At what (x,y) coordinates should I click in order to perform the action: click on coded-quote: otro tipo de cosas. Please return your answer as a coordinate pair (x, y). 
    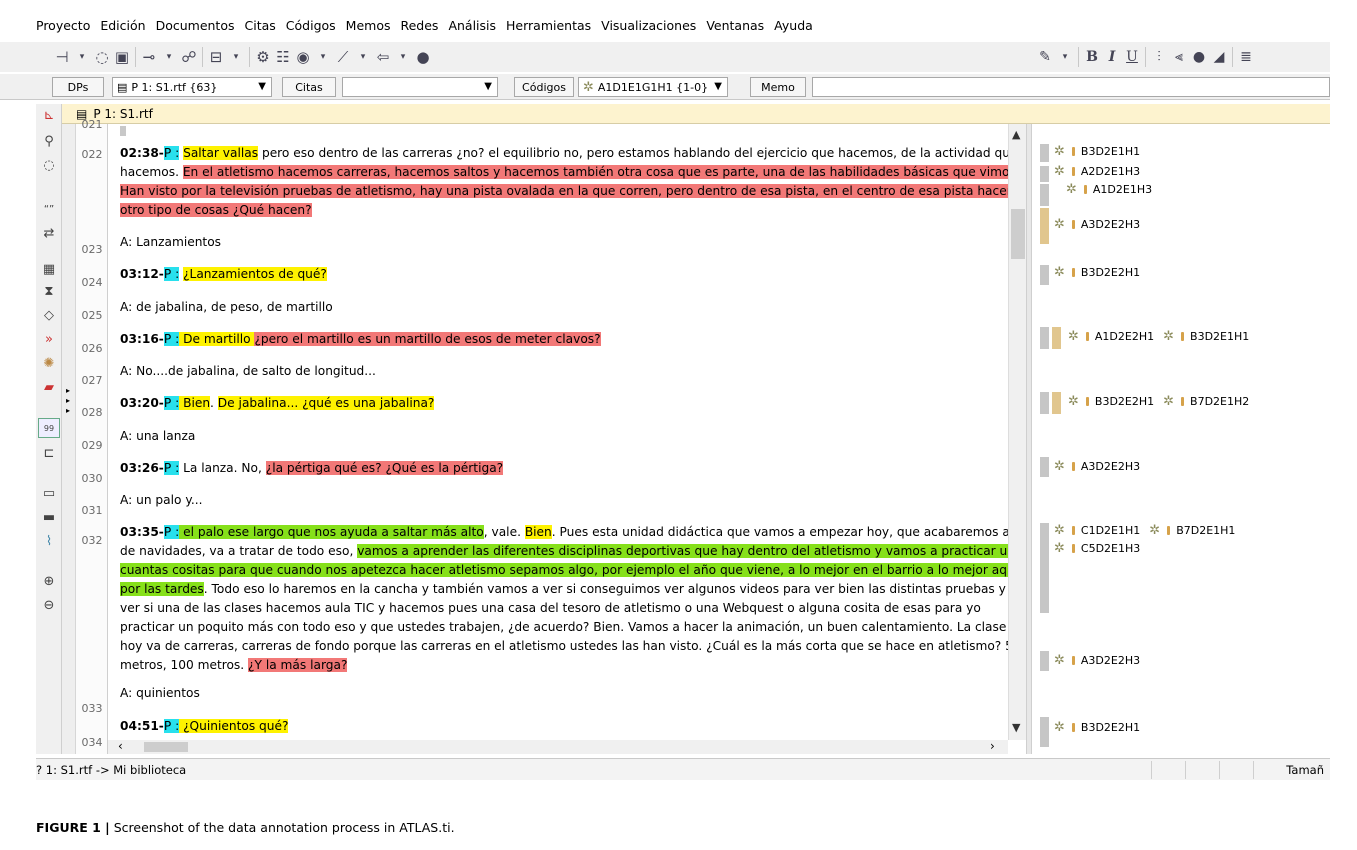
    Looking at the image, I should click on (174, 210).